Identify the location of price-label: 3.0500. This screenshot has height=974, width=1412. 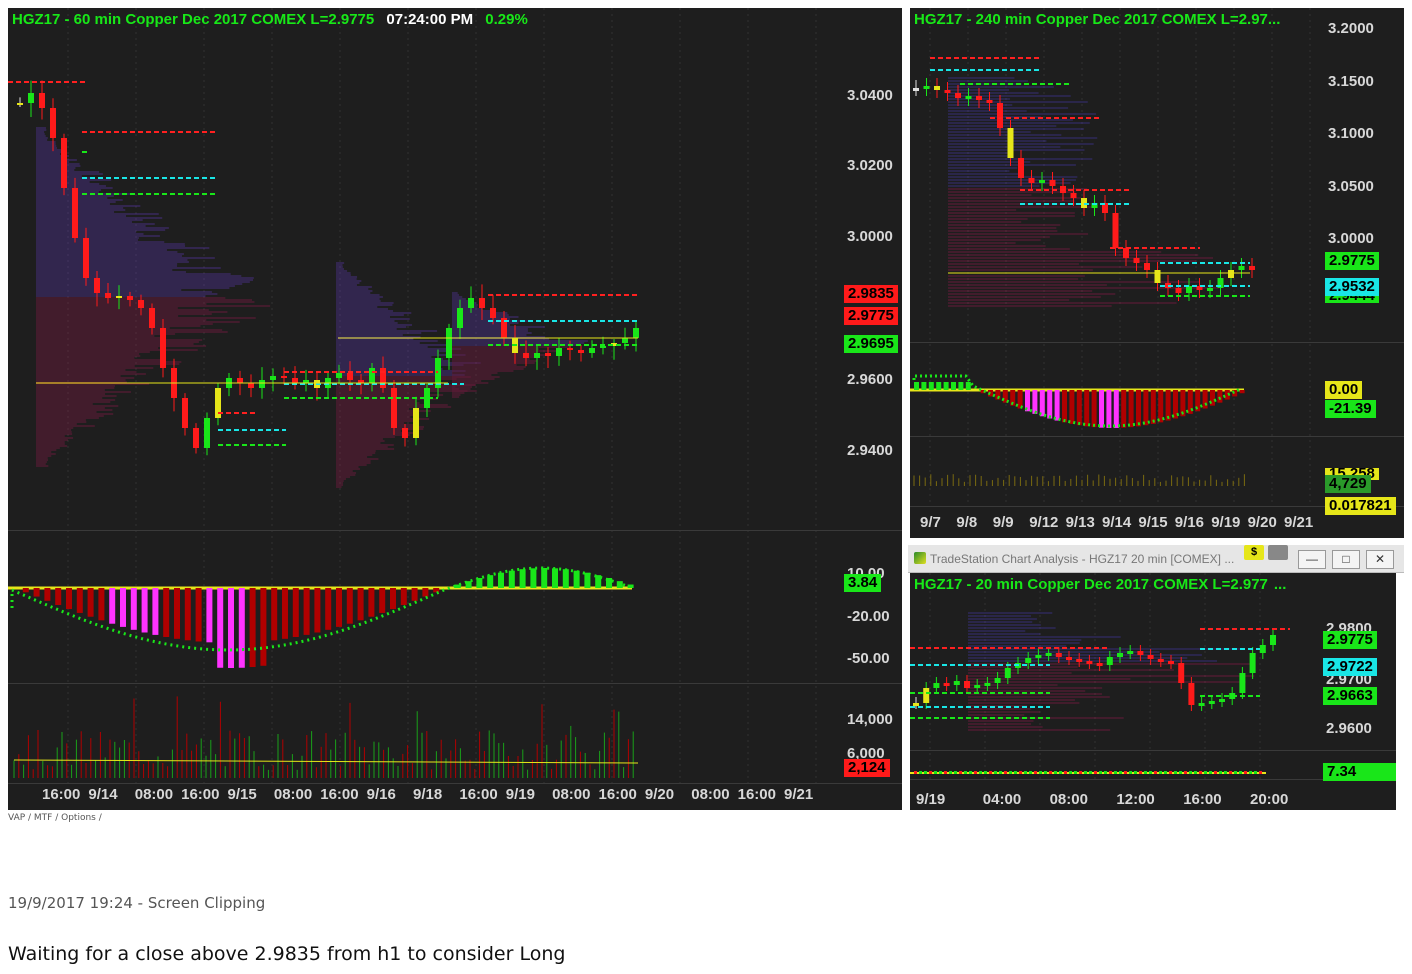
(1351, 186).